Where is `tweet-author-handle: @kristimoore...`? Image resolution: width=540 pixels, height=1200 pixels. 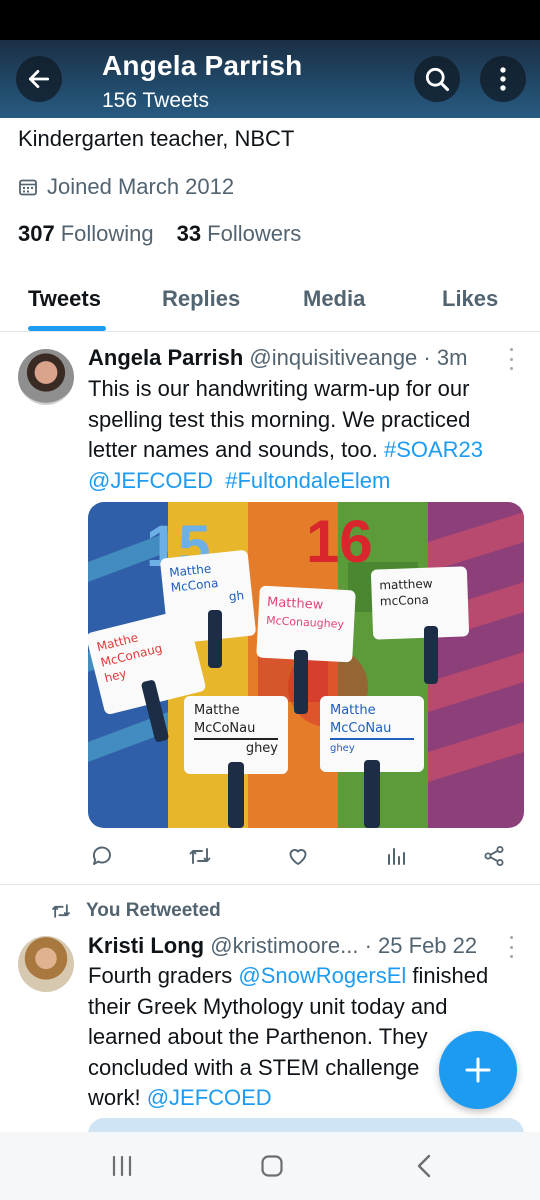
tweet-author-handle: @kristimoore... is located at coordinates (284, 945).